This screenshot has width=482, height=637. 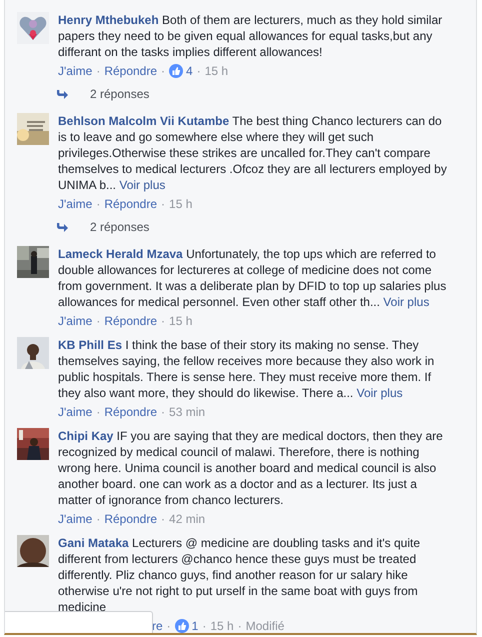 What do you see at coordinates (187, 519) in the screenshot?
I see `timestamp: 42 min` at bounding box center [187, 519].